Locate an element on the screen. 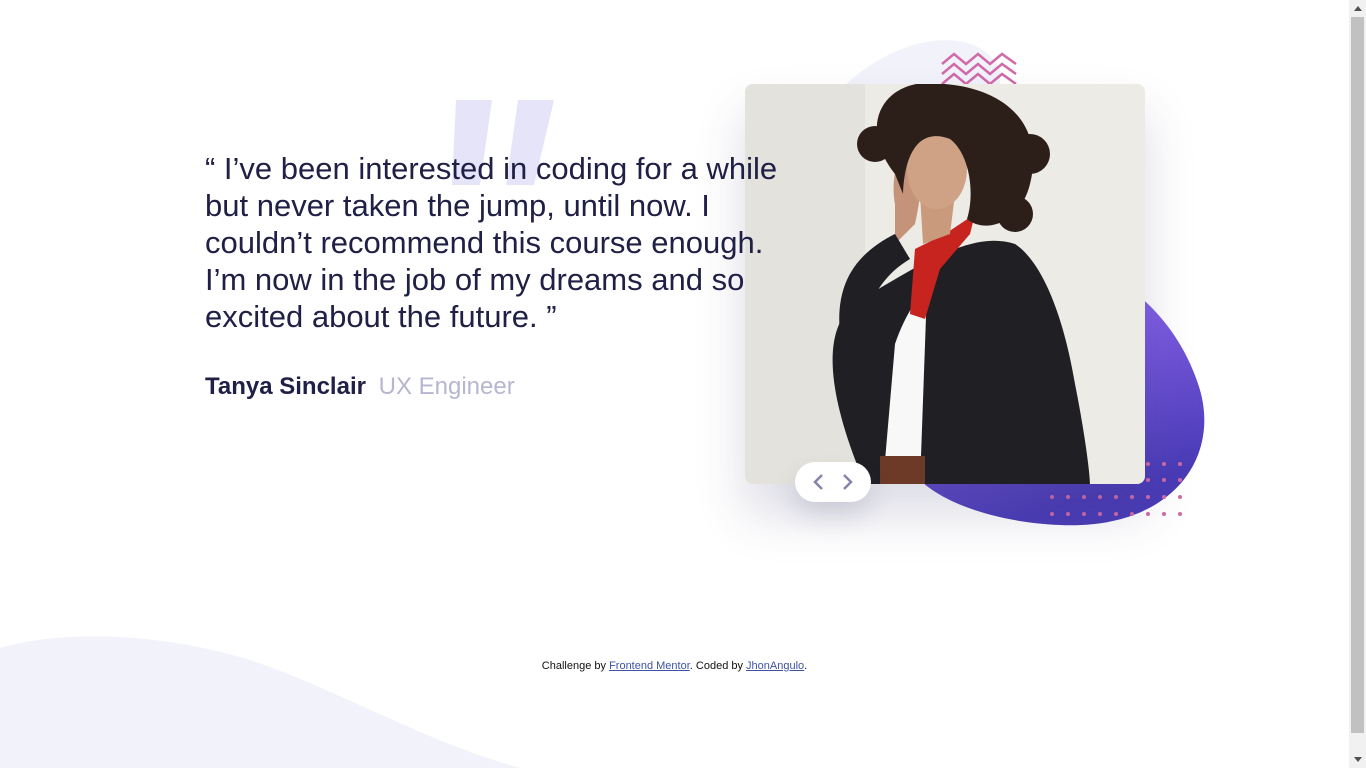 The height and width of the screenshot is (768, 1366). scroll-down-arrow-icon is located at coordinates (1357, 759).